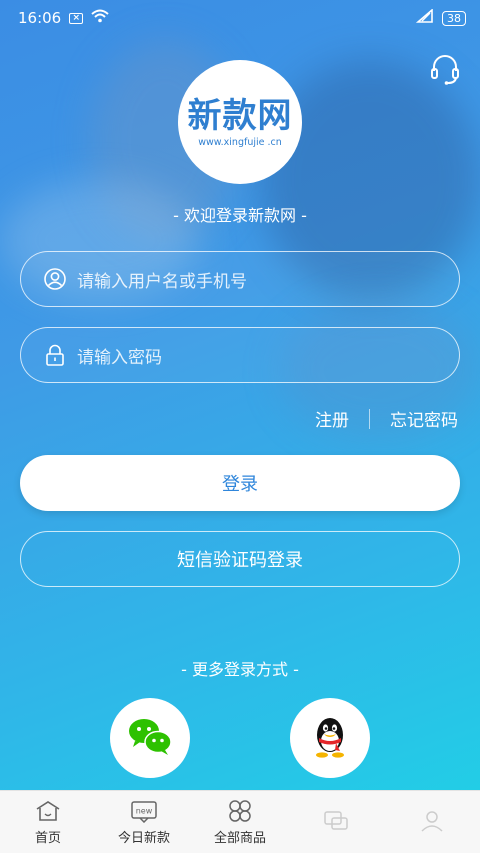  I want to click on wechat-login-button, so click(150, 738).